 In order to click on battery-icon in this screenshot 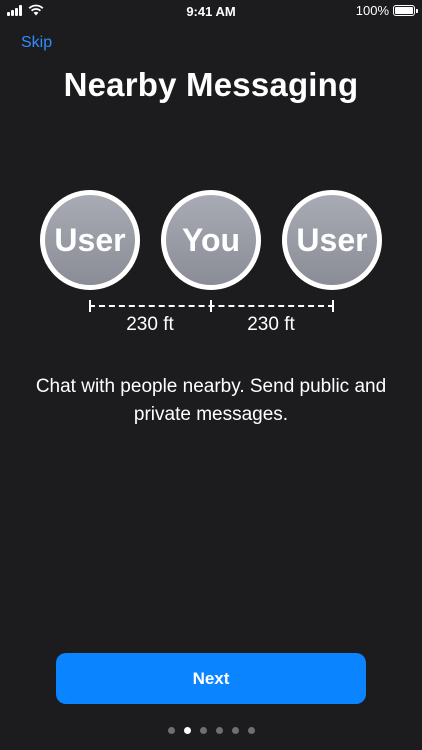, I will do `click(405, 10)`.